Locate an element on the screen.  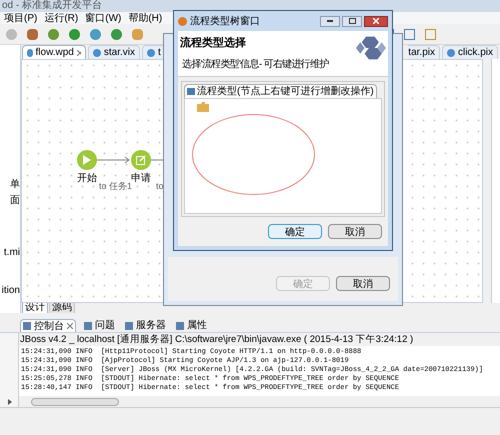
view-tab: 服务器 is located at coordinates (145, 325).